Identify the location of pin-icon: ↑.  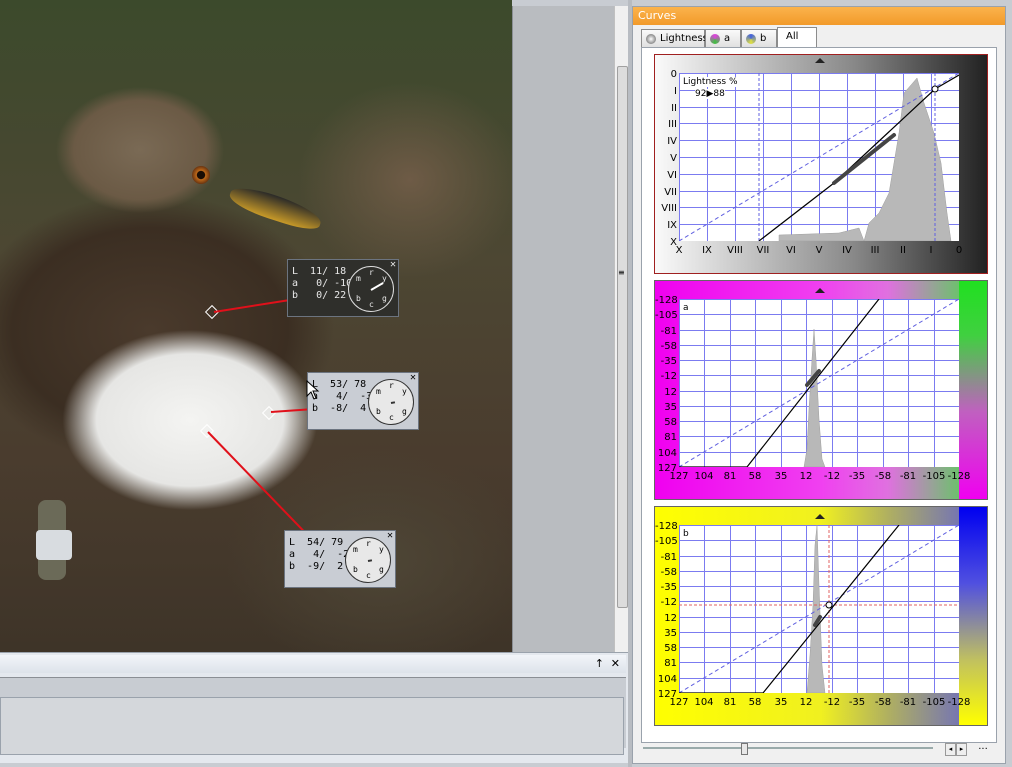
(599, 663).